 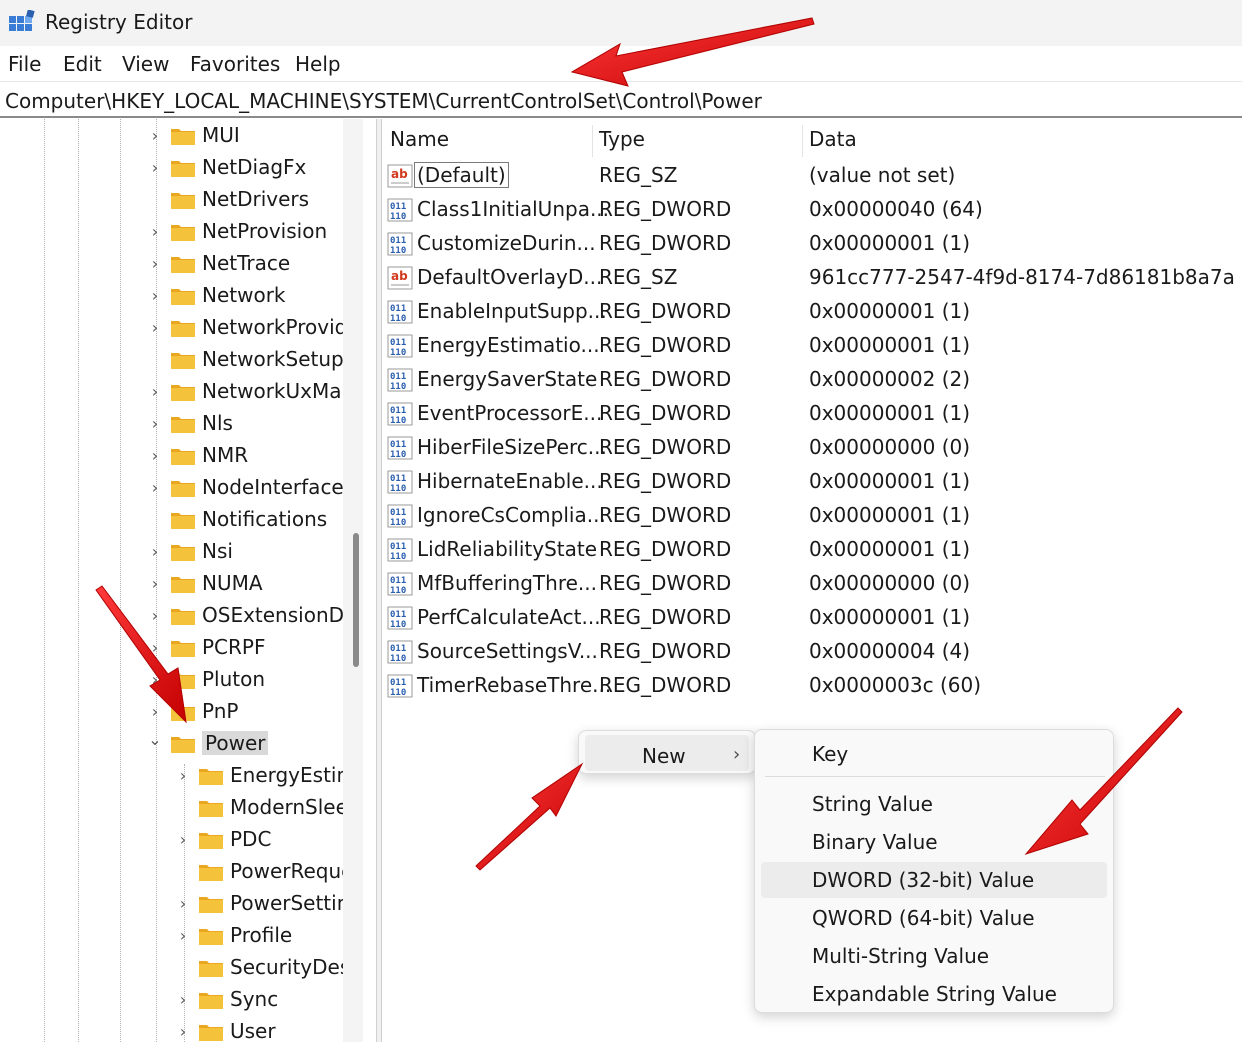 I want to click on tree-item-nmr: › NMR, so click(x=171, y=456).